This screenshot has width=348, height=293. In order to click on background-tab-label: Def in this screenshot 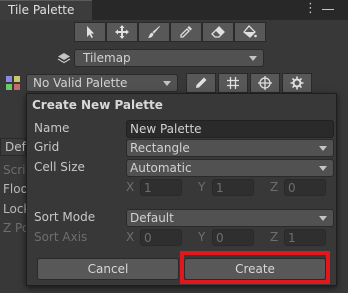, I will do `click(15, 147)`.